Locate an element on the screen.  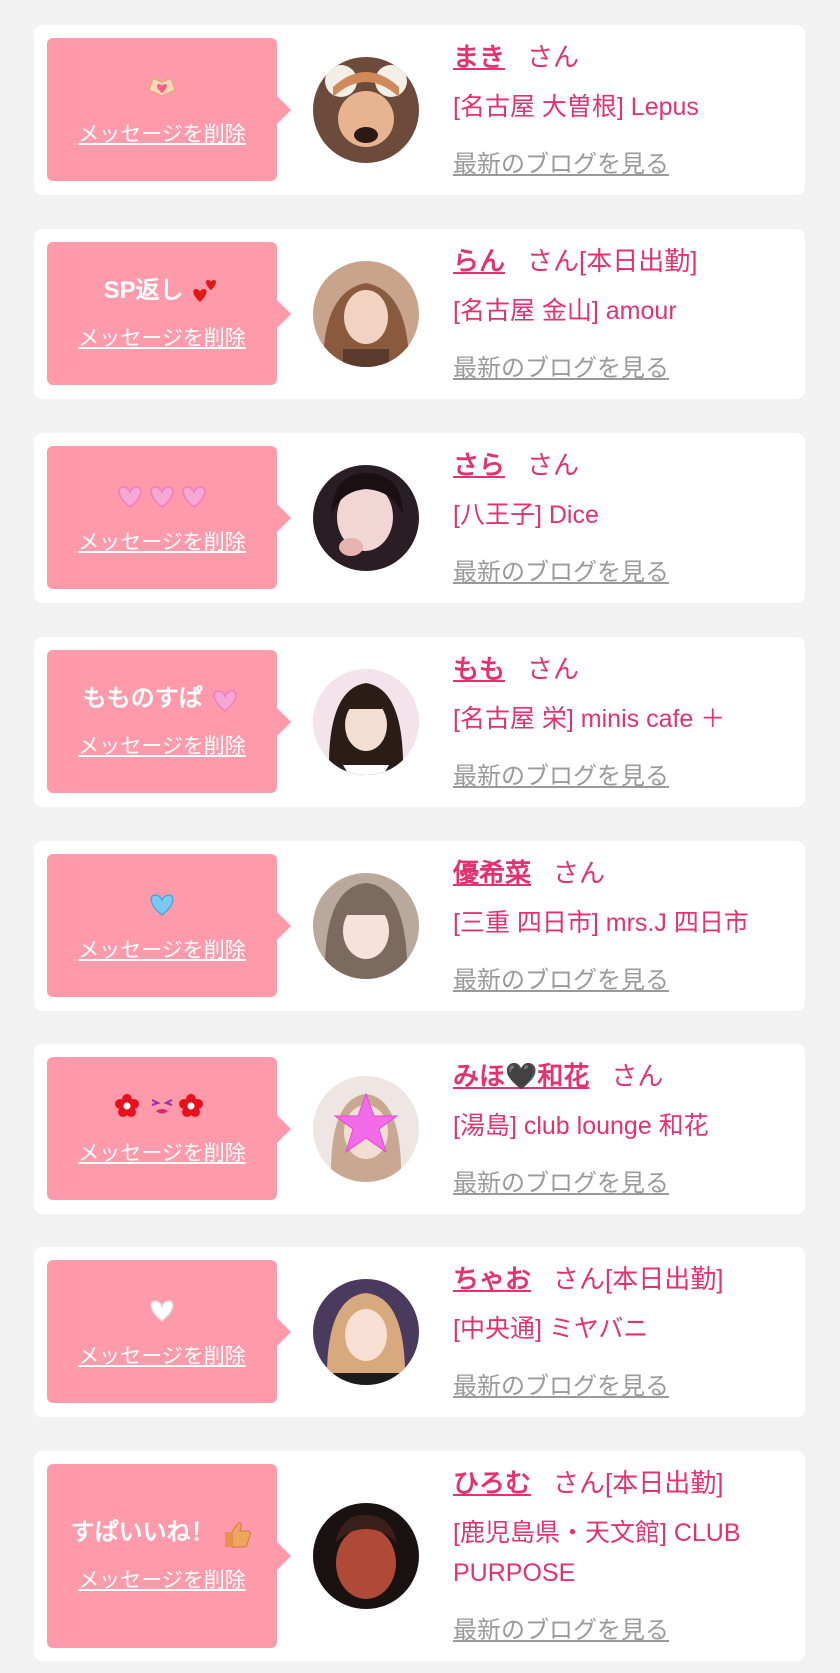
message-text: SP返し is located at coordinates (162, 291).